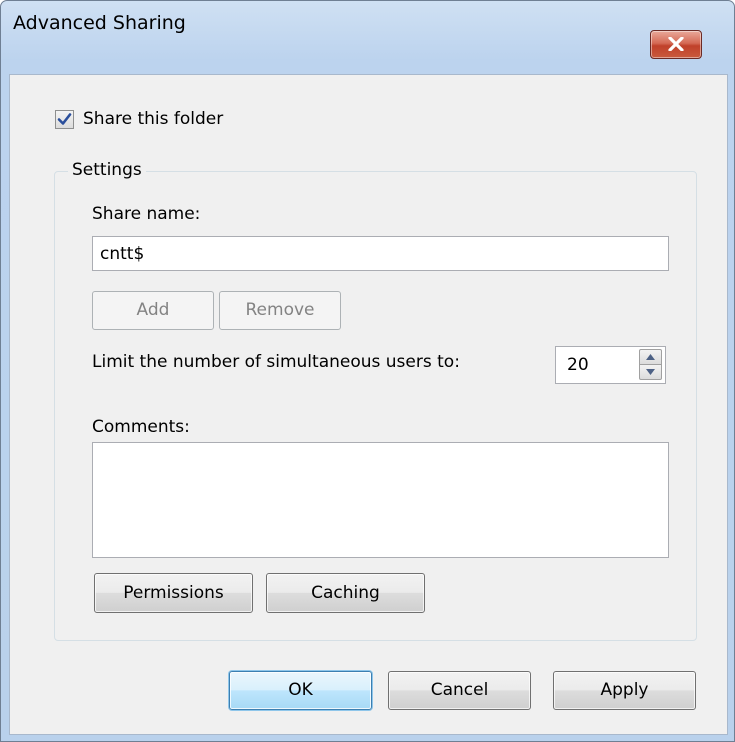  I want to click on ok-button-label: OK, so click(300, 690).